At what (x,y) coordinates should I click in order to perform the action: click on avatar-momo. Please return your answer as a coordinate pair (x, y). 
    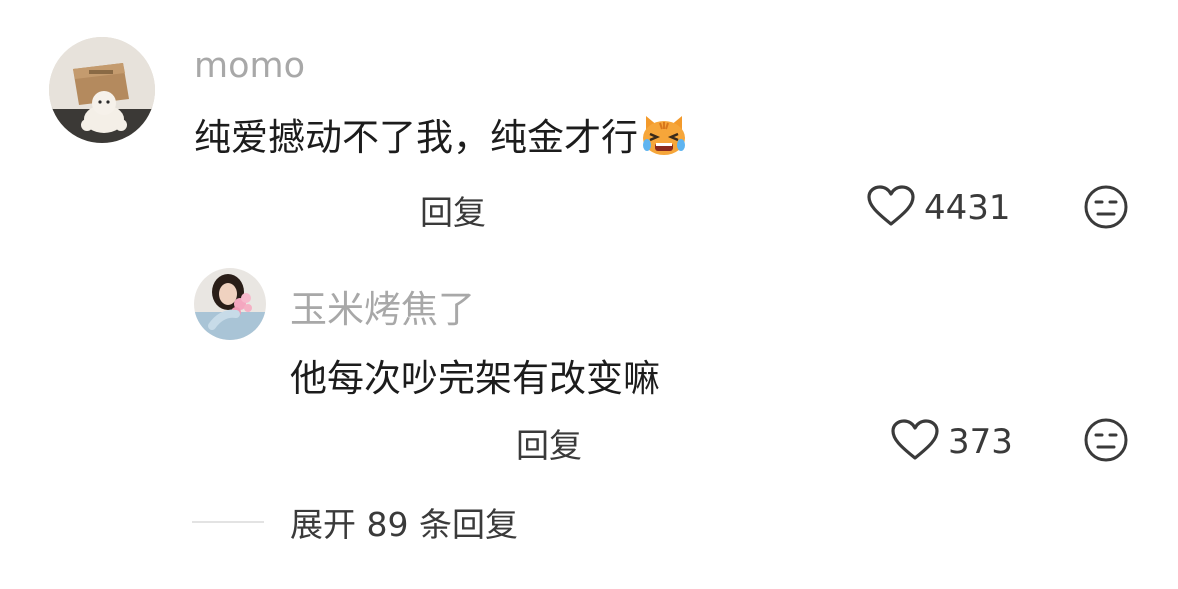
    Looking at the image, I should click on (102, 90).